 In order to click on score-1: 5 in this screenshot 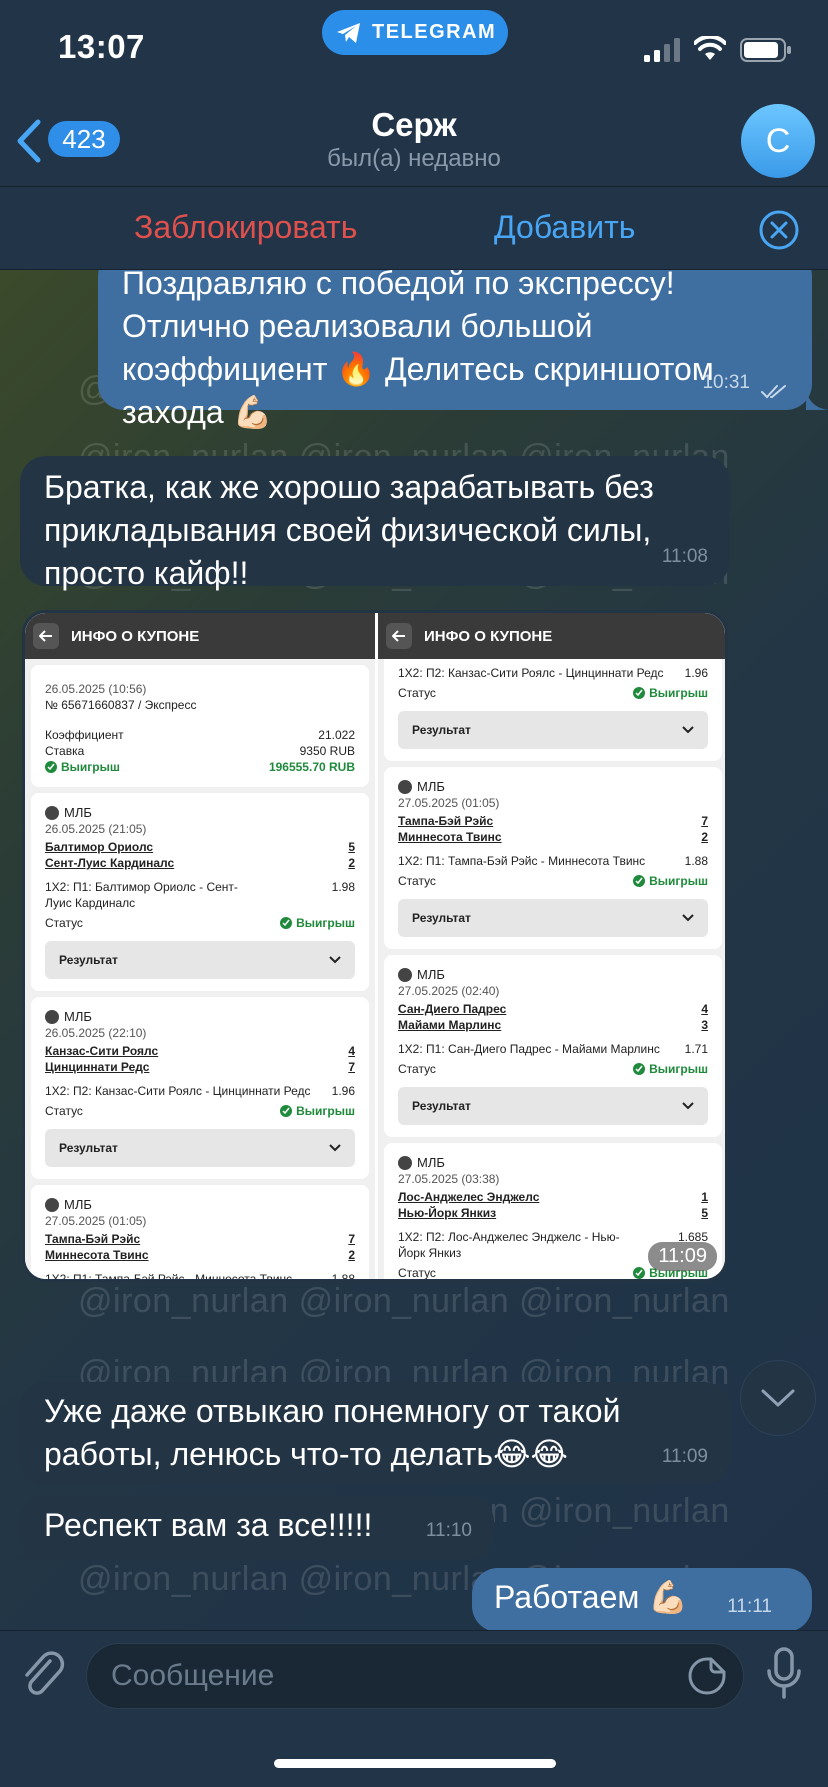, I will do `click(351, 847)`.